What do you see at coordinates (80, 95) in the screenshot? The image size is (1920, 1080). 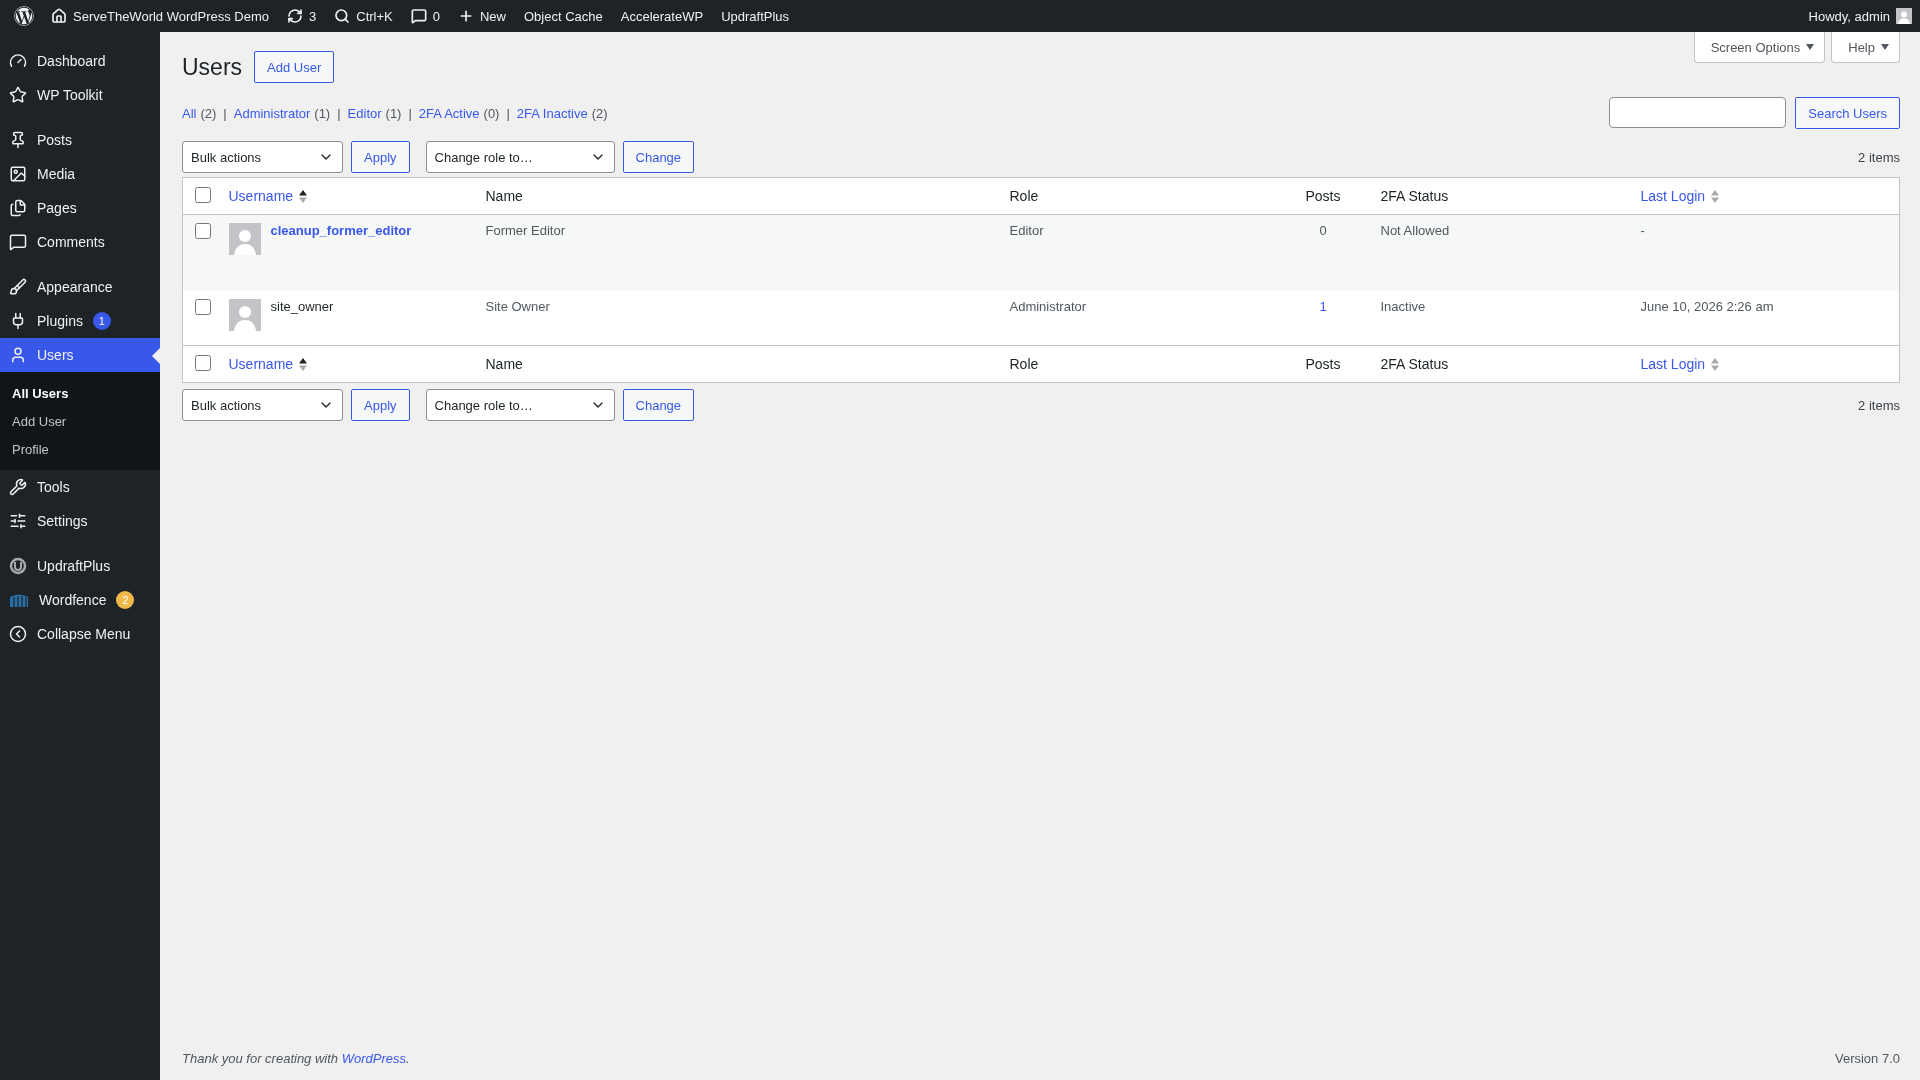 I see `menu-item: WP Toolkit` at bounding box center [80, 95].